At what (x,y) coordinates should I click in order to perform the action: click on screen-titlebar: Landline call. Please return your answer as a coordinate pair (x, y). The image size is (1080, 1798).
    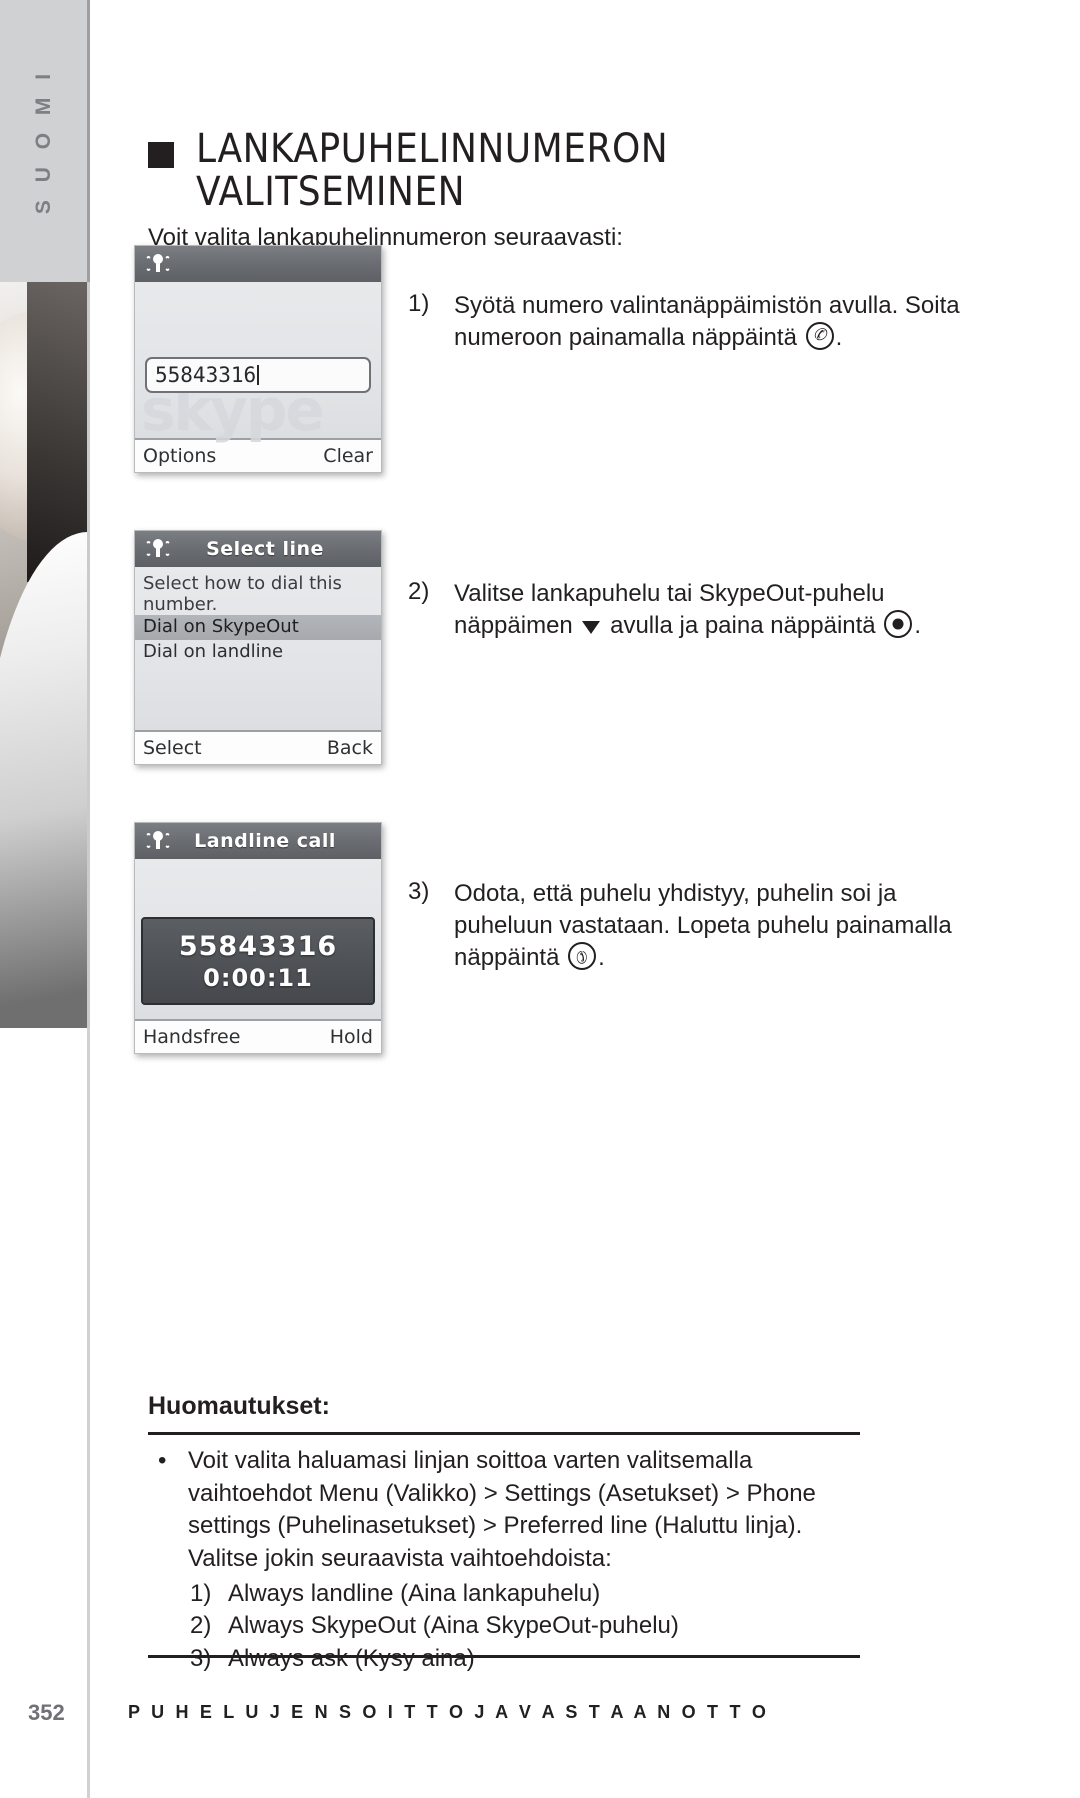
    Looking at the image, I should click on (258, 841).